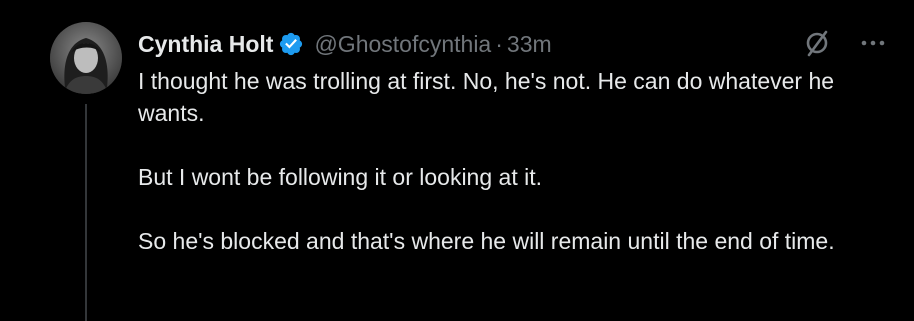 Image resolution: width=914 pixels, height=321 pixels. Describe the element at coordinates (845, 43) in the screenshot. I see `tweet-actions` at that location.